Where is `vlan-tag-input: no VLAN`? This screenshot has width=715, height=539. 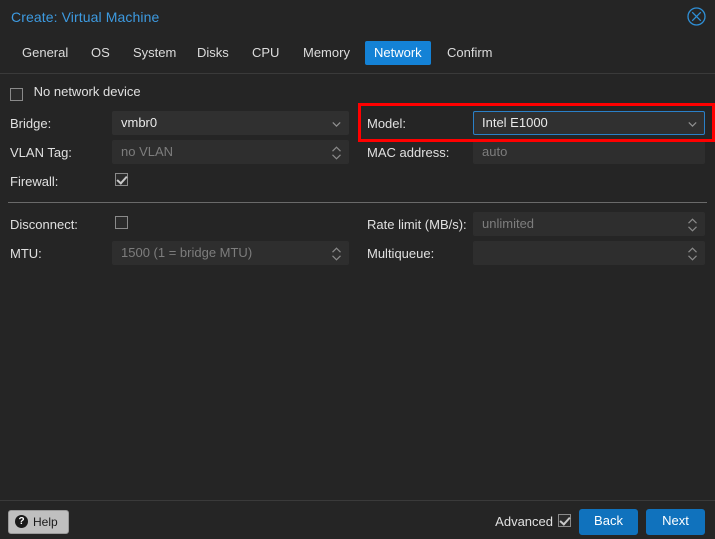
vlan-tag-input: no VLAN is located at coordinates (230, 152).